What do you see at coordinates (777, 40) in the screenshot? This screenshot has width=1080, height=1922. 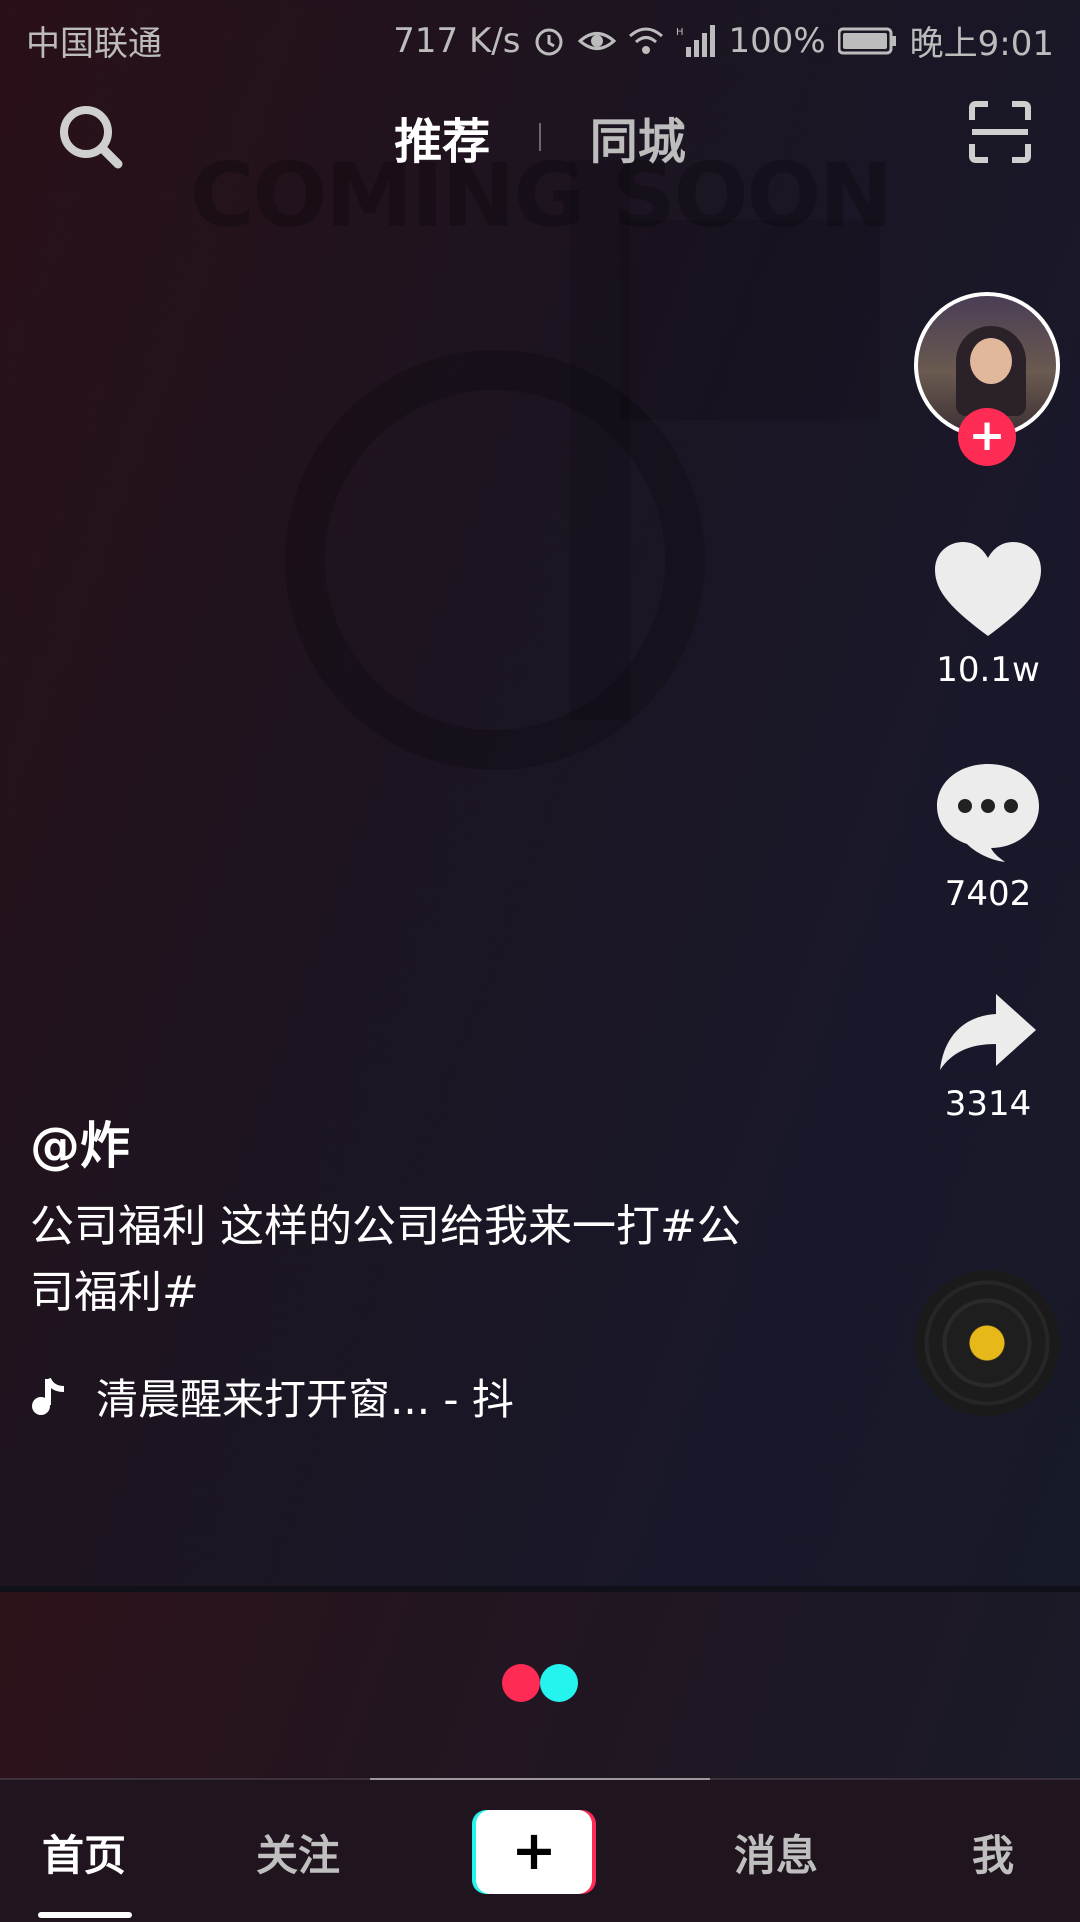 I see `battery-percent: 100%` at bounding box center [777, 40].